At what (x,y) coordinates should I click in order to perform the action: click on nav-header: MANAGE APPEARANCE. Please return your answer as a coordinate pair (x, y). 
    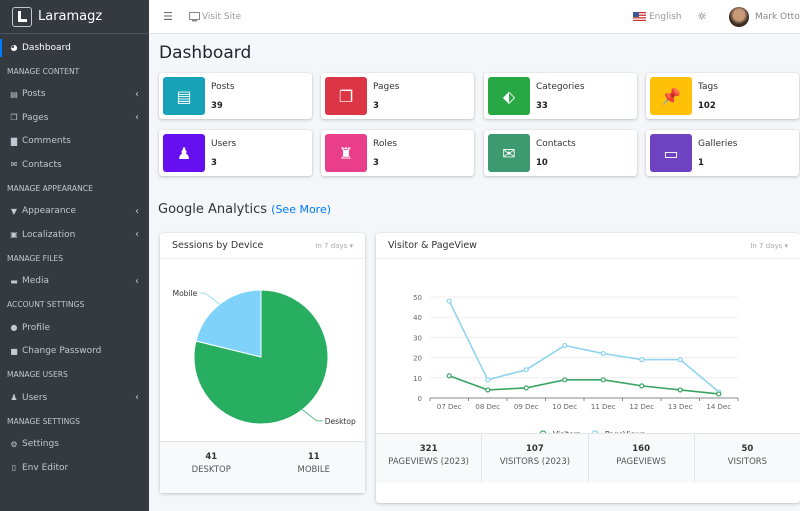
    Looking at the image, I should click on (50, 188).